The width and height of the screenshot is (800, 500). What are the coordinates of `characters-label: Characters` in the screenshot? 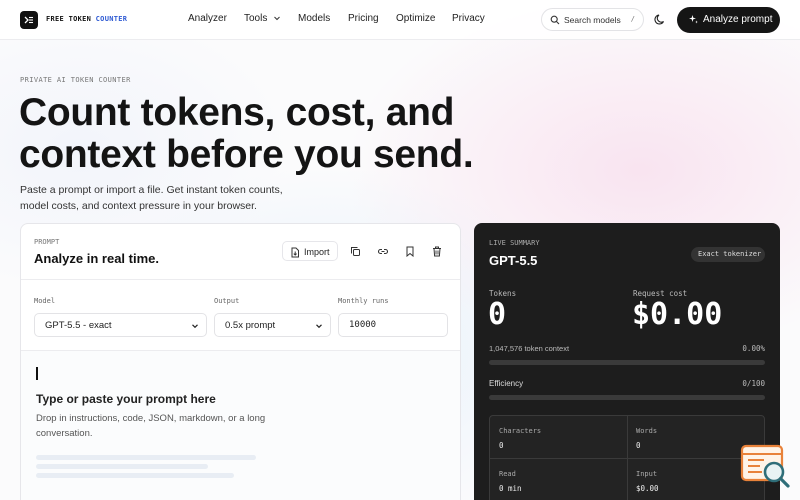 It's located at (520, 431).